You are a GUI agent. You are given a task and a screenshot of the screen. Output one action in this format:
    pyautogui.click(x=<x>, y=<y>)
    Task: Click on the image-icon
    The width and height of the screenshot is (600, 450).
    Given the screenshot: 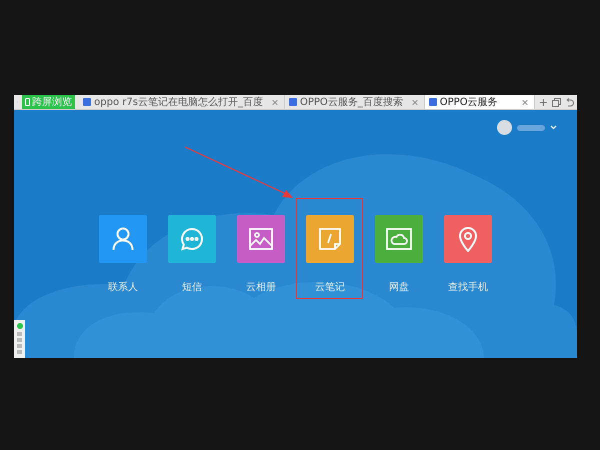 What is the action you would take?
    pyautogui.click(x=261, y=239)
    